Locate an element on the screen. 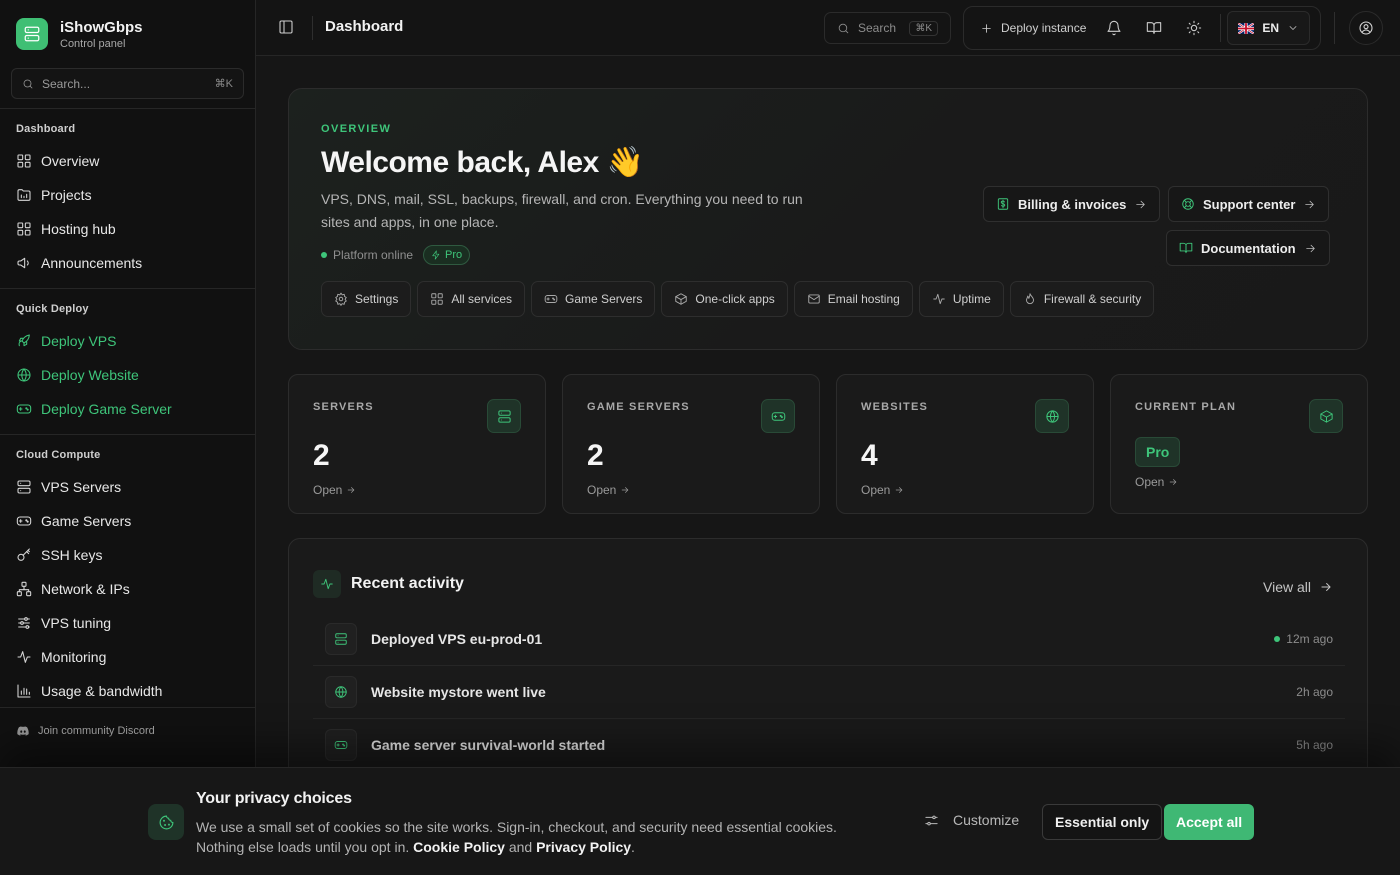  sidebar-search-input: Search... ⌘K is located at coordinates (127, 83).